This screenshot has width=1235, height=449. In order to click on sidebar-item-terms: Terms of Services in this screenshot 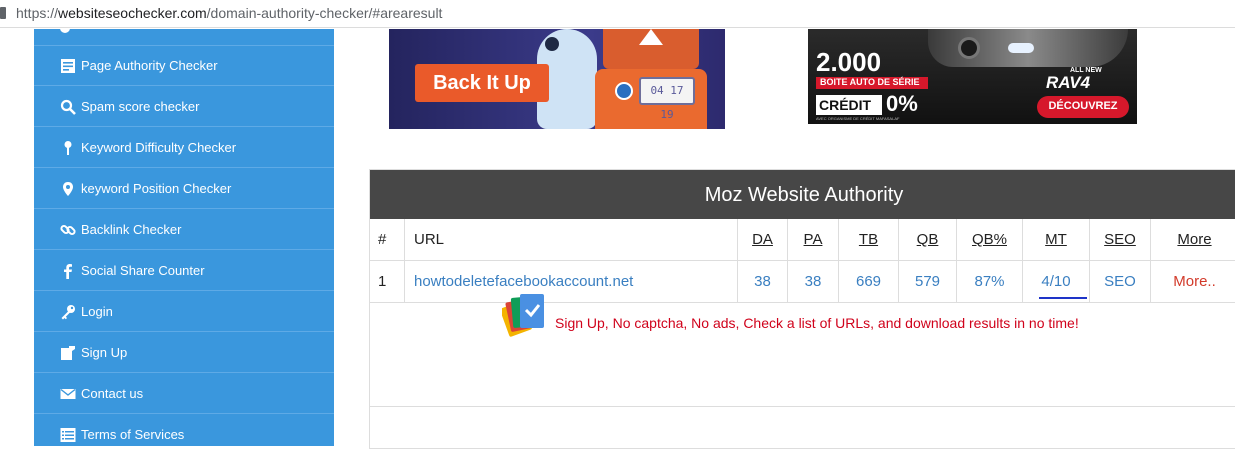, I will do `click(184, 430)`.